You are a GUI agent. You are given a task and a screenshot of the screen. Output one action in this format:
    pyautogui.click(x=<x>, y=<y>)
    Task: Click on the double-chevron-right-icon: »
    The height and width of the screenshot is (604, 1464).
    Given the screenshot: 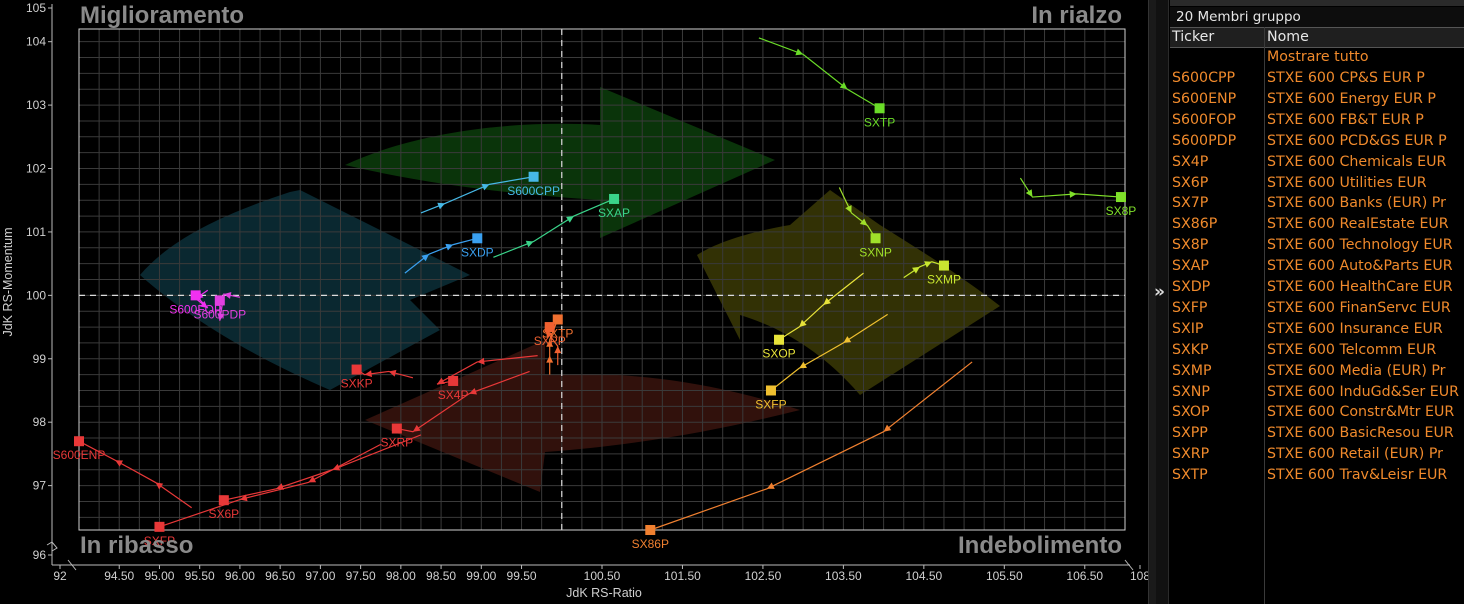 What is the action you would take?
    pyautogui.click(x=1159, y=292)
    